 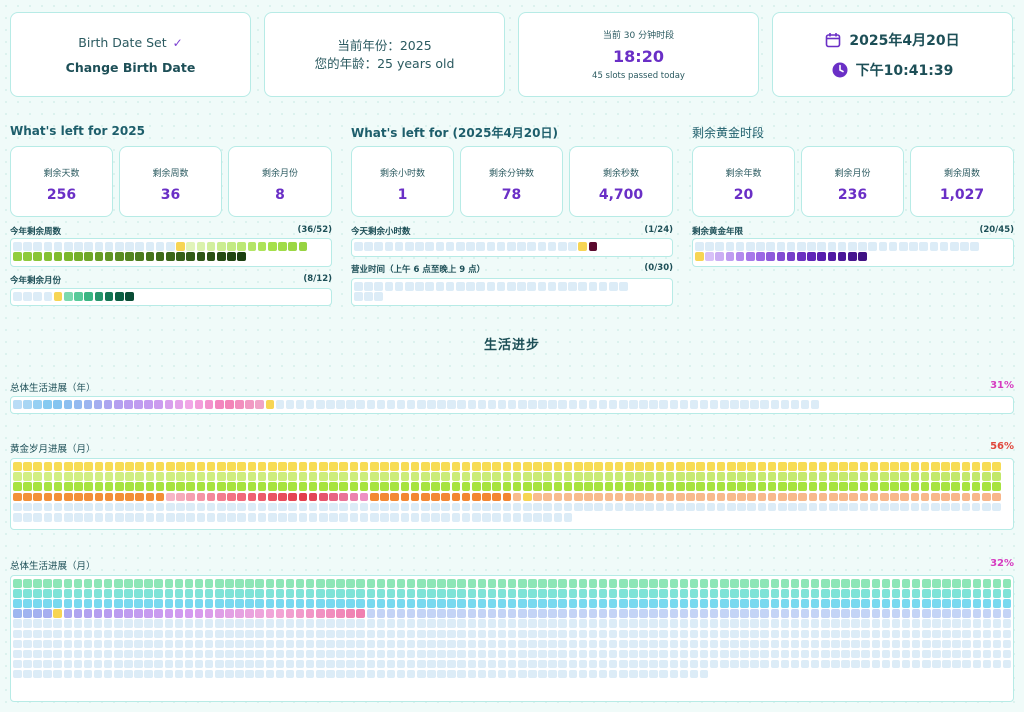 I want to click on change-birth-date-button: Change Birth Date, so click(x=131, y=67).